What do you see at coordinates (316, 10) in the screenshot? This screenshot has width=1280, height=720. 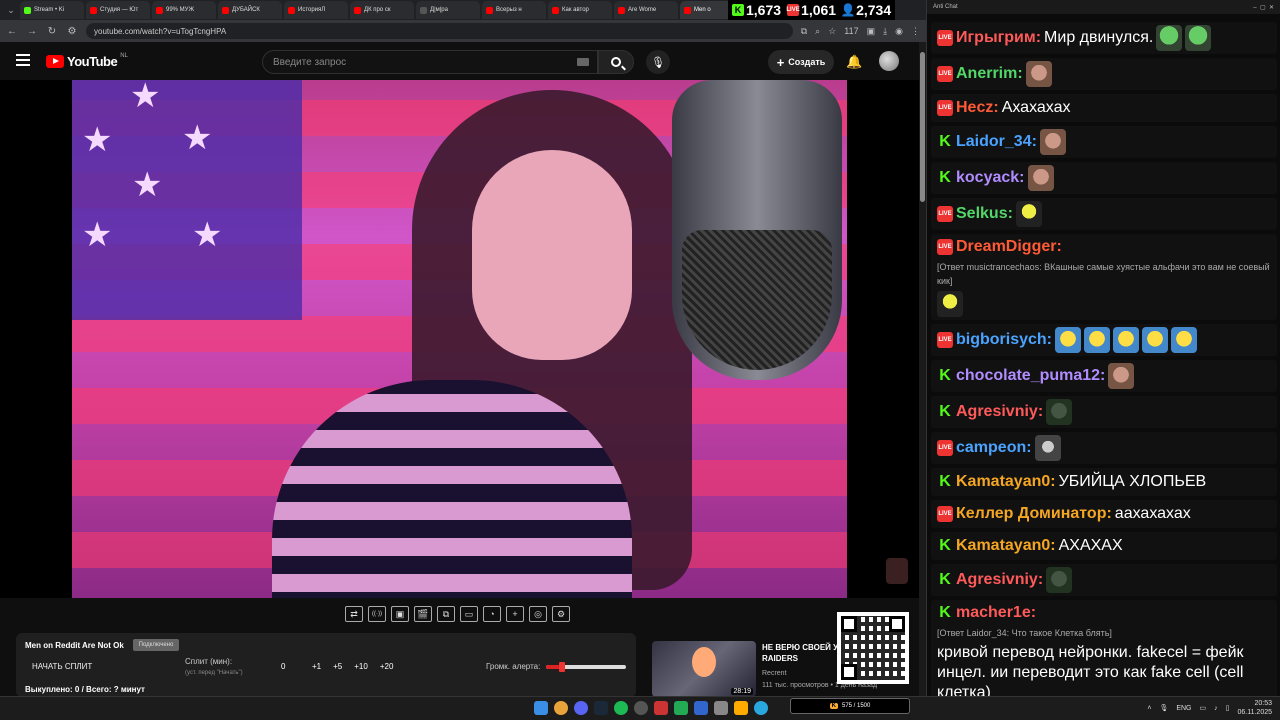 I see `browser-tab: ИсторияЛ` at bounding box center [316, 10].